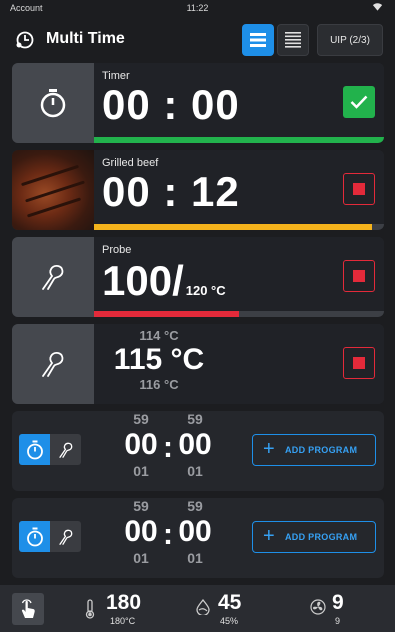  I want to click on program-progress-bar, so click(239, 227).